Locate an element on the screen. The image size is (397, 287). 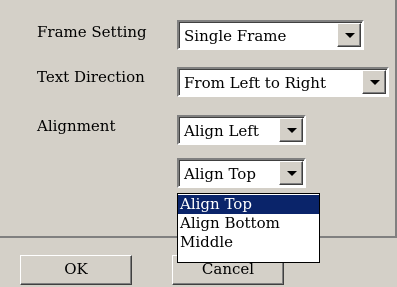
alignment-dropdown-list: Align Top Align Bottom Middle is located at coordinates (248, 228).